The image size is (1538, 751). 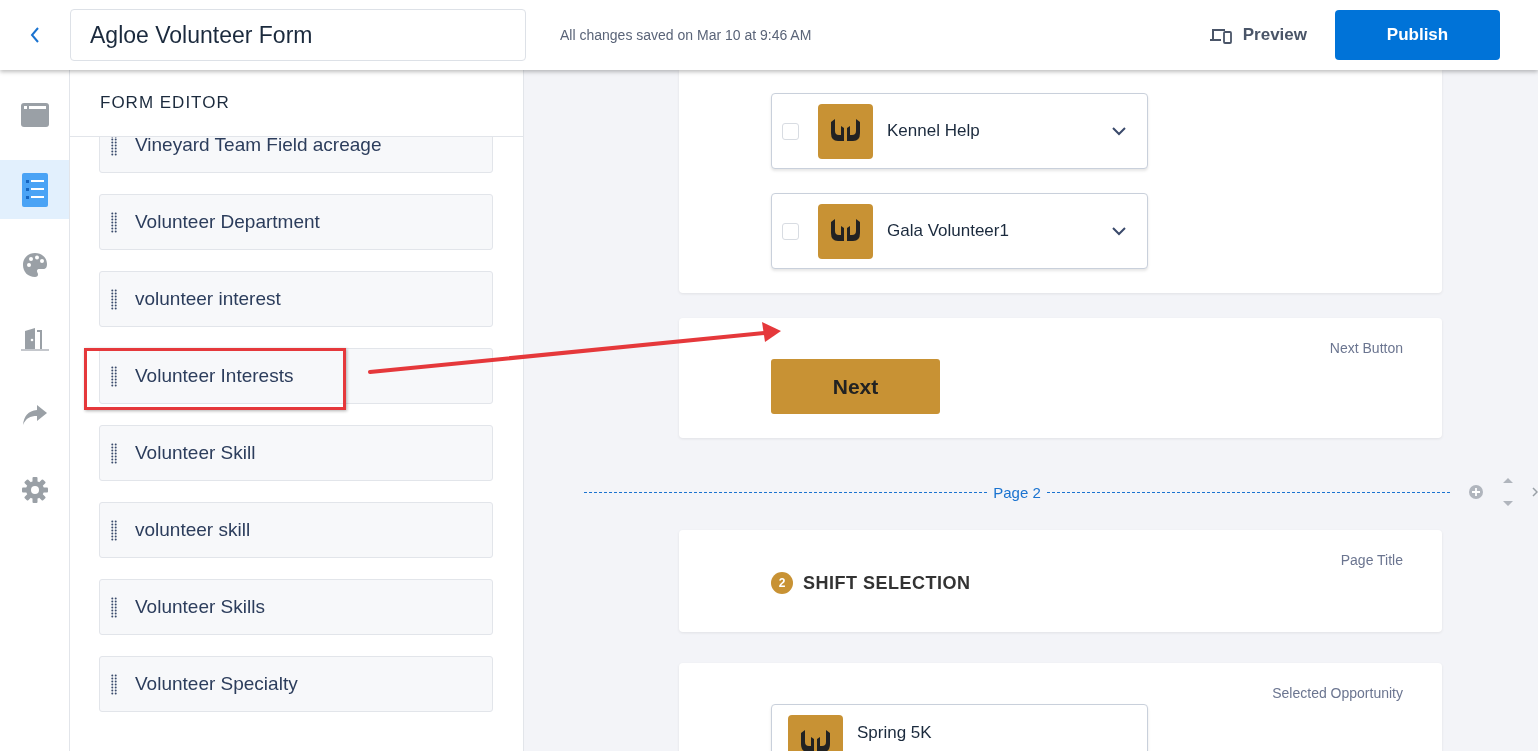 What do you see at coordinates (686, 35) in the screenshot?
I see `save-status: All changes saved on Mar 10 at 9:46 AM` at bounding box center [686, 35].